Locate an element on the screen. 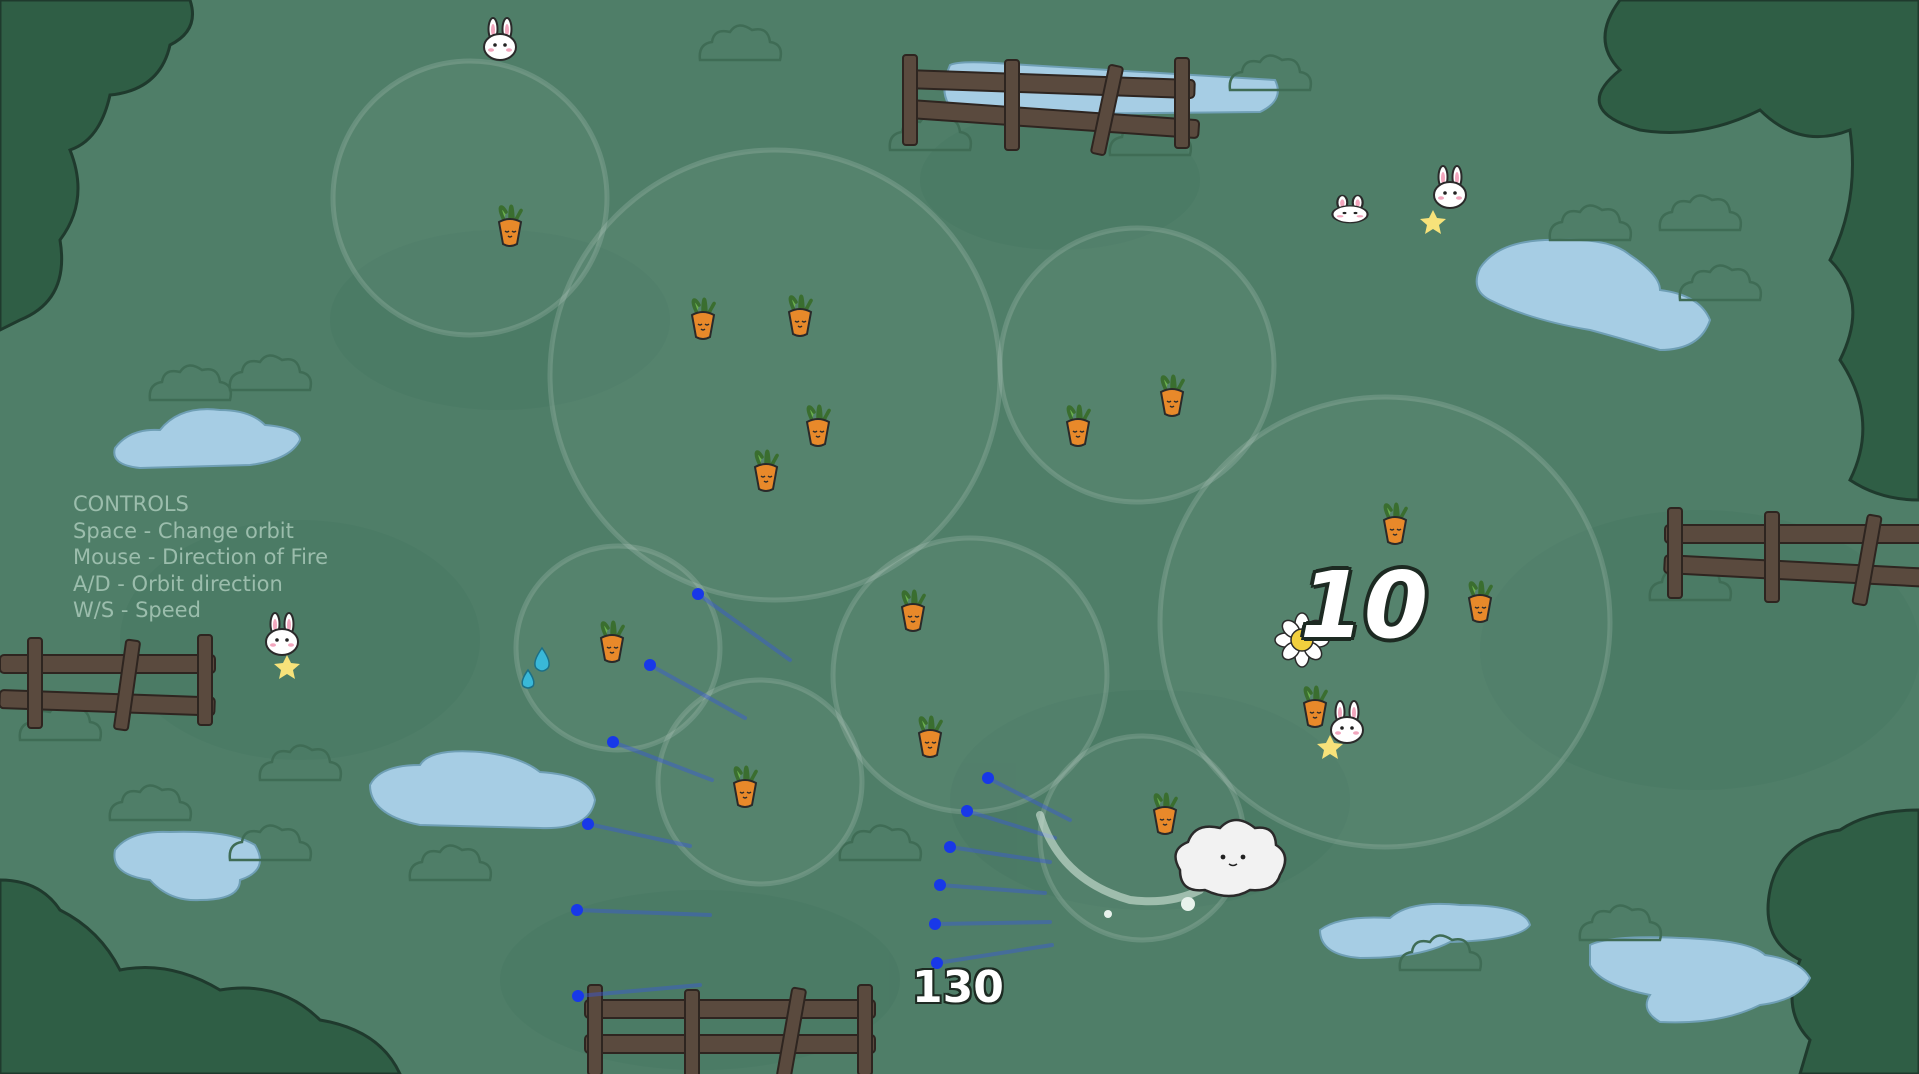 The height and width of the screenshot is (1074, 1919). tree-canopy-top-right is located at coordinates (1758, 251).